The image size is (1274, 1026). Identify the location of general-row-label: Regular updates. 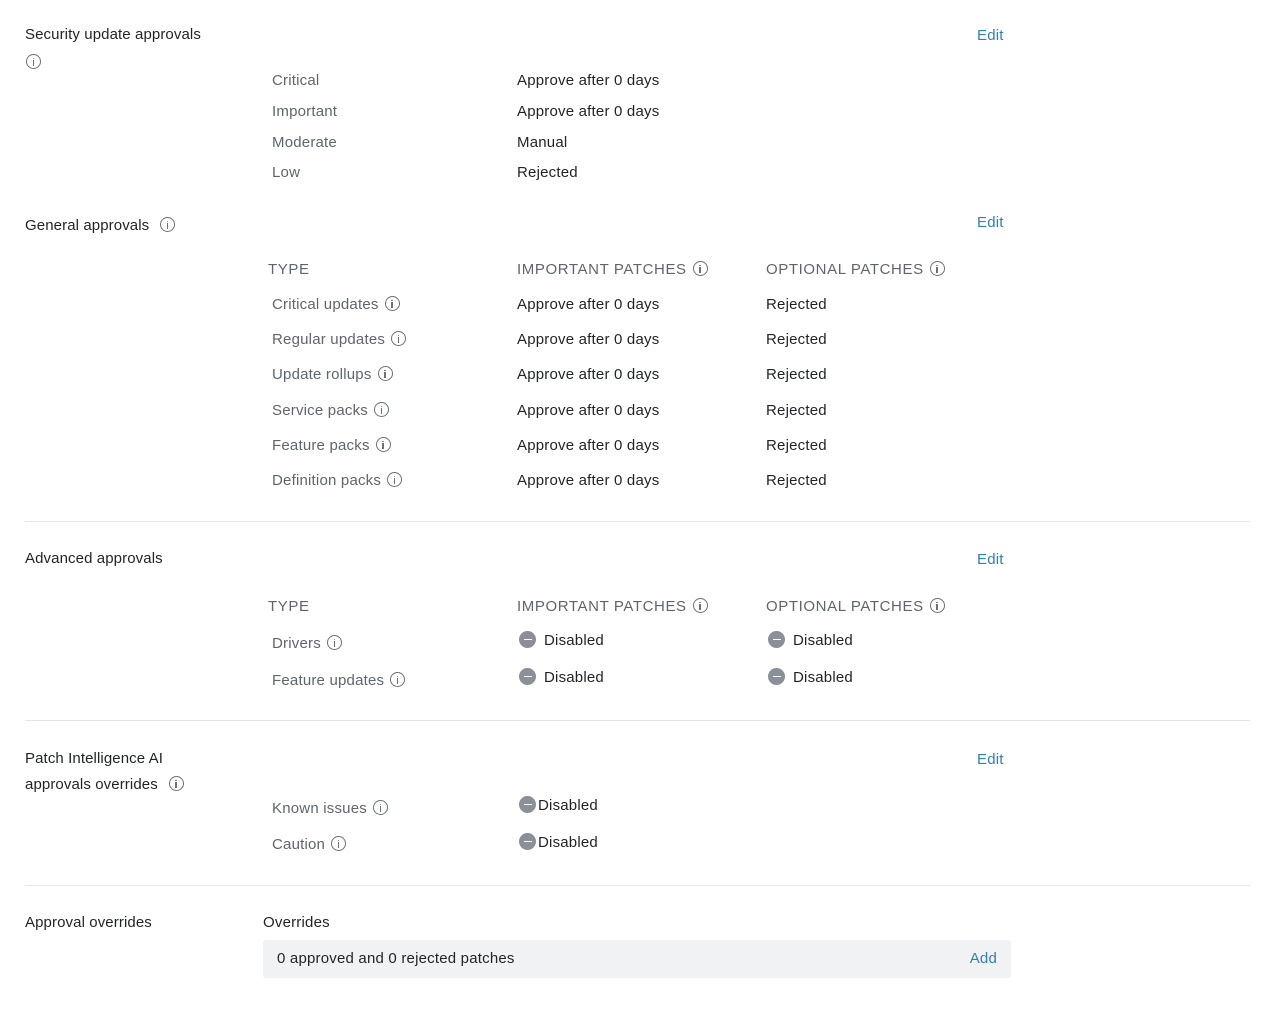
(339, 339).